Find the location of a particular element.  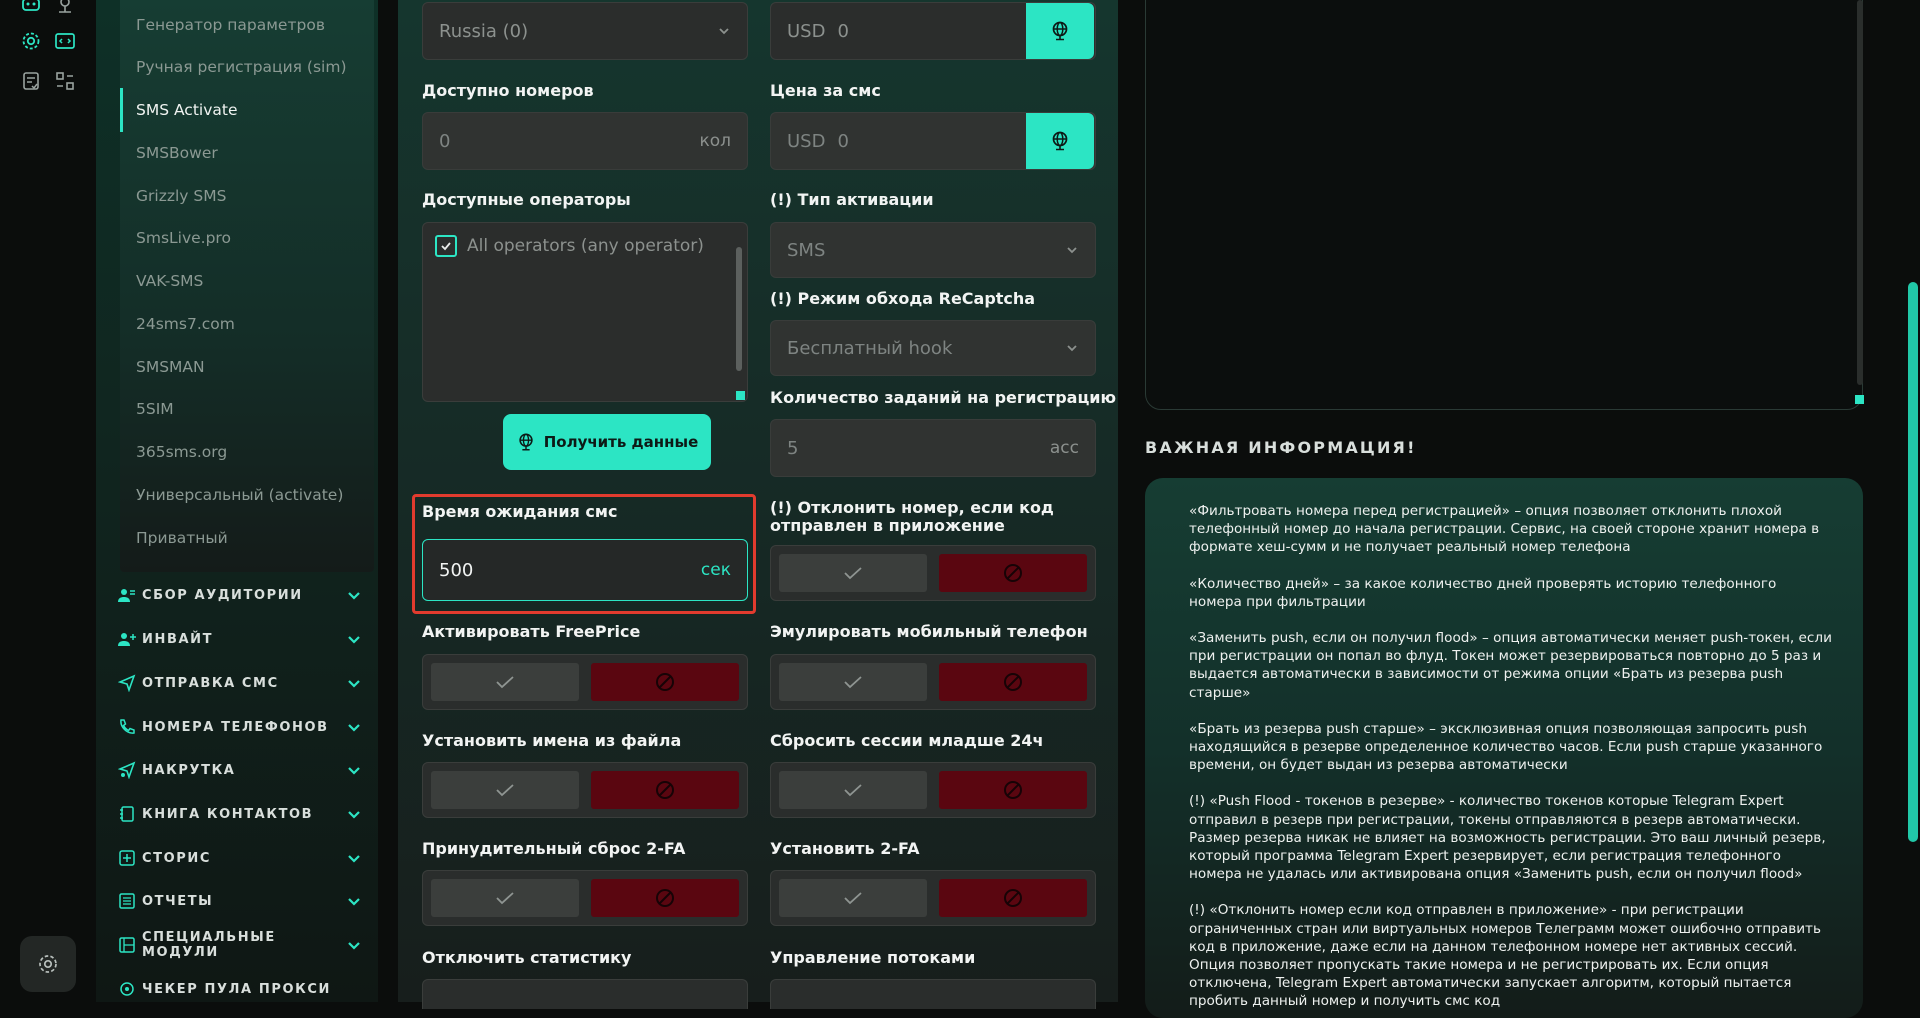

refresh-balance-button is located at coordinates (1060, 31).